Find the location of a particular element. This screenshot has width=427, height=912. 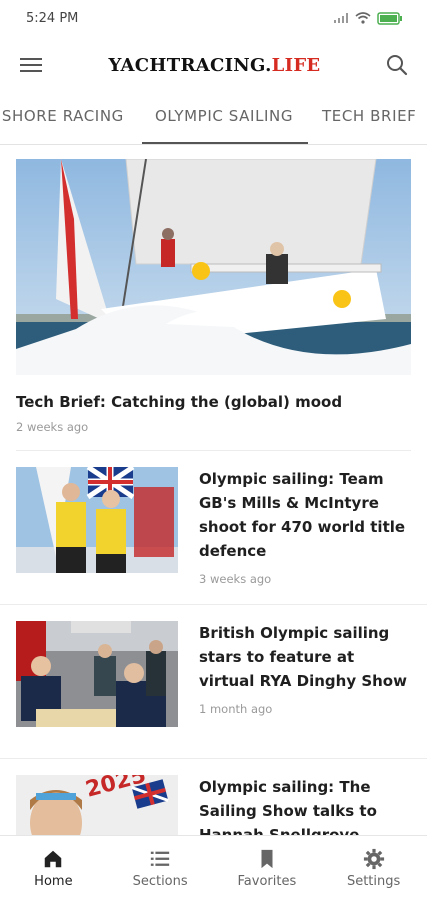

app-logo: YACHTRACING.LIFE is located at coordinates (215, 65).